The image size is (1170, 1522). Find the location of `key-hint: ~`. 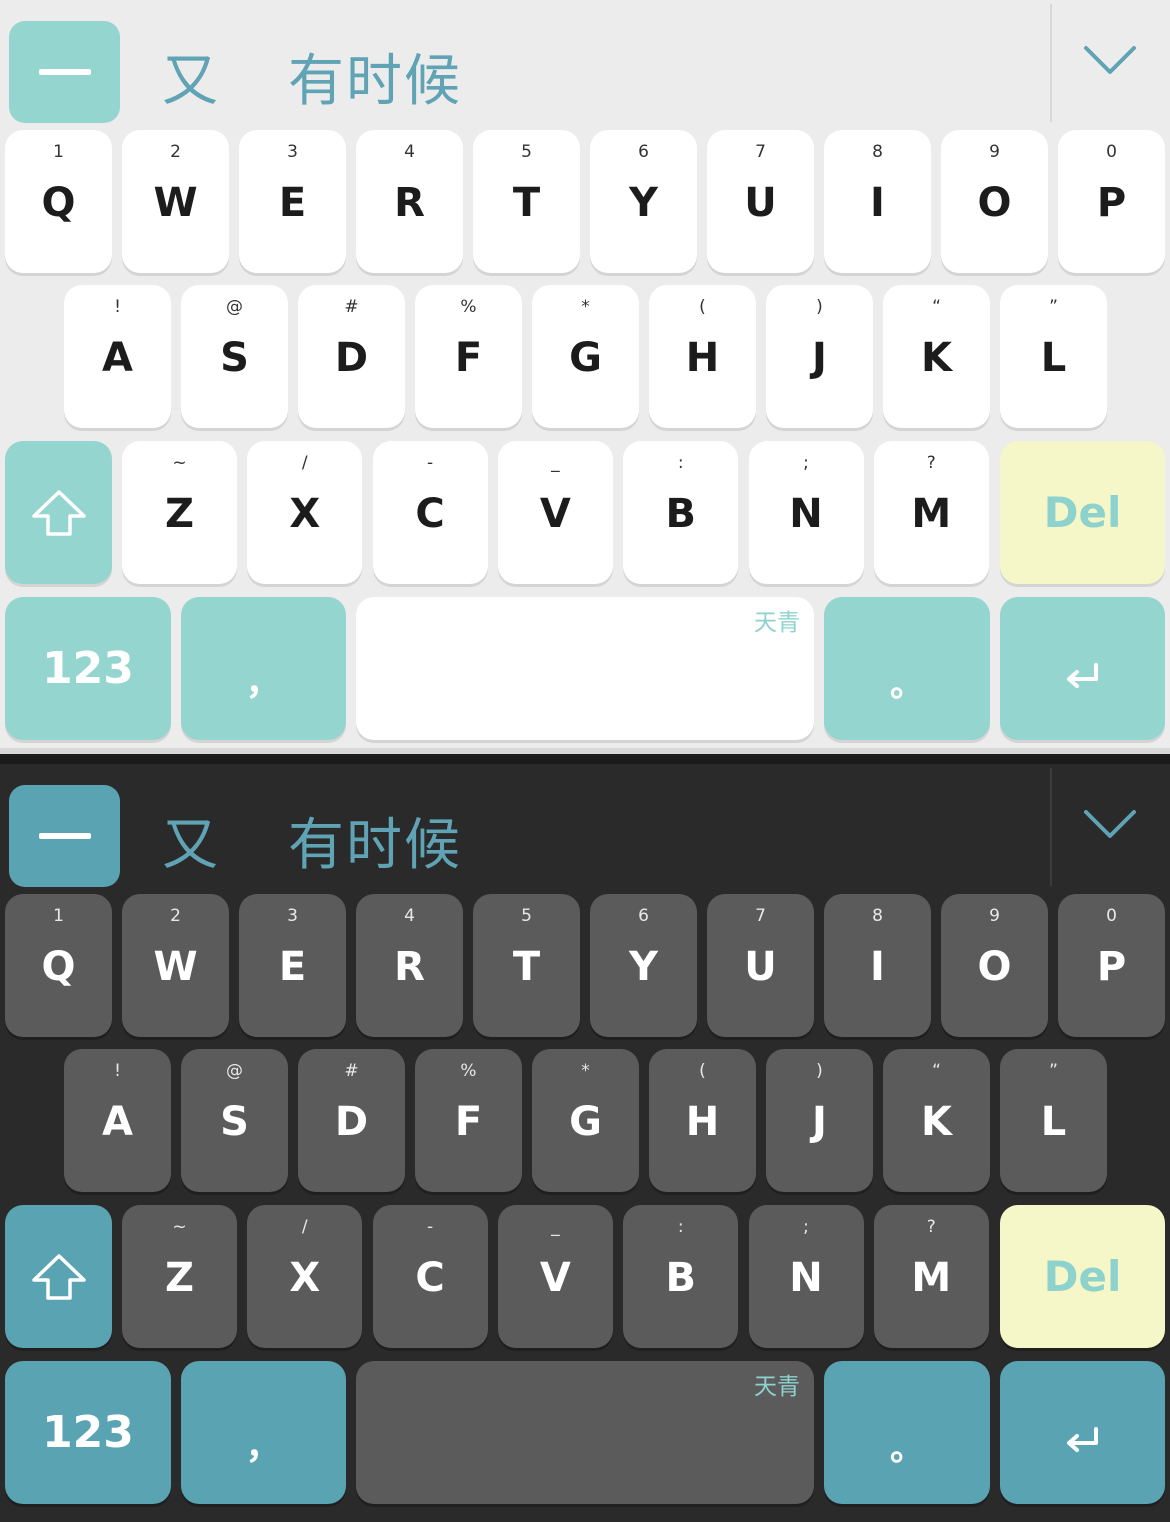

key-hint: ~ is located at coordinates (179, 1227).